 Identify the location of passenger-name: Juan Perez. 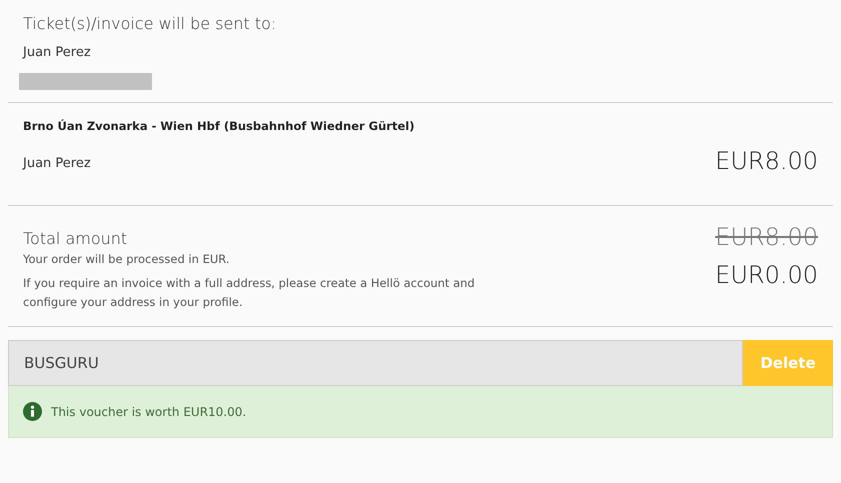
(57, 163).